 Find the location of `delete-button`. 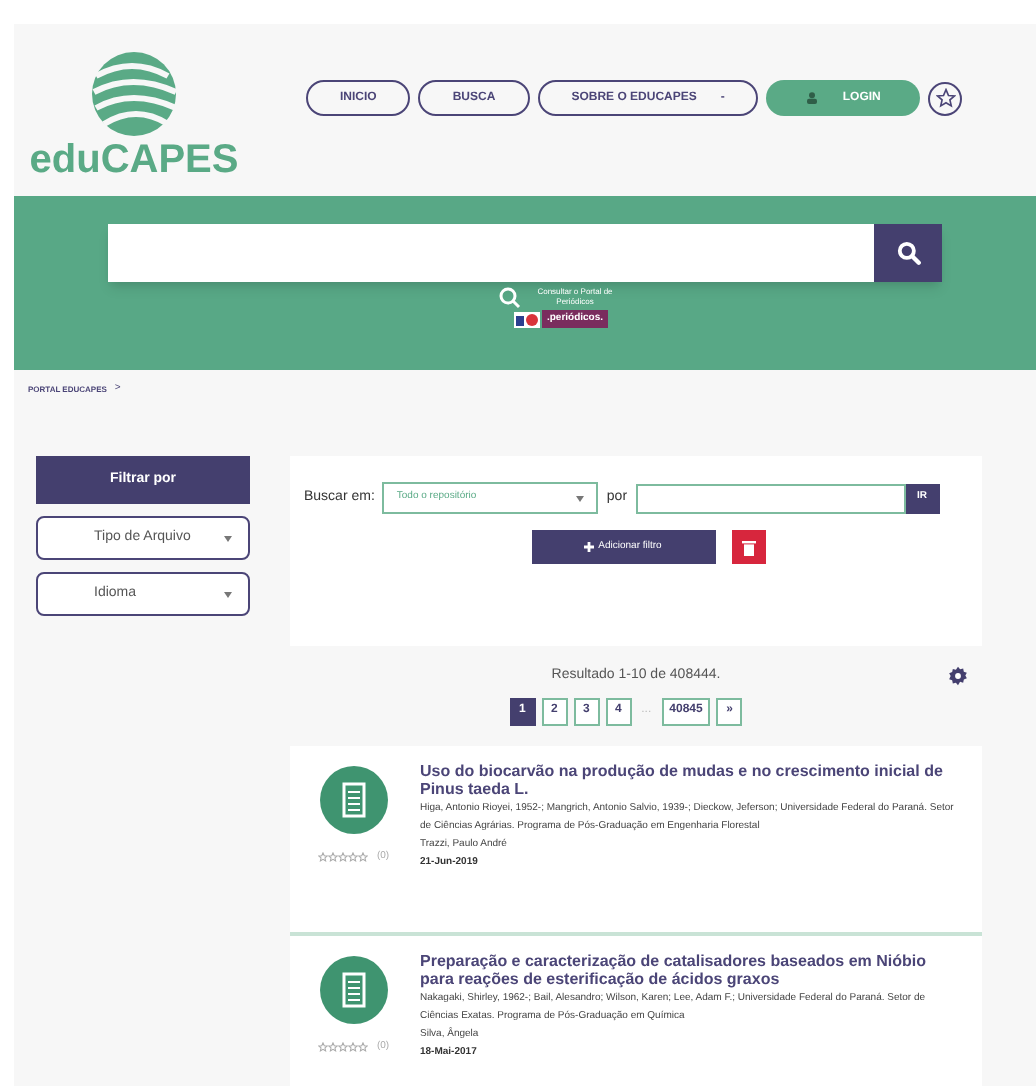

delete-button is located at coordinates (748, 547).